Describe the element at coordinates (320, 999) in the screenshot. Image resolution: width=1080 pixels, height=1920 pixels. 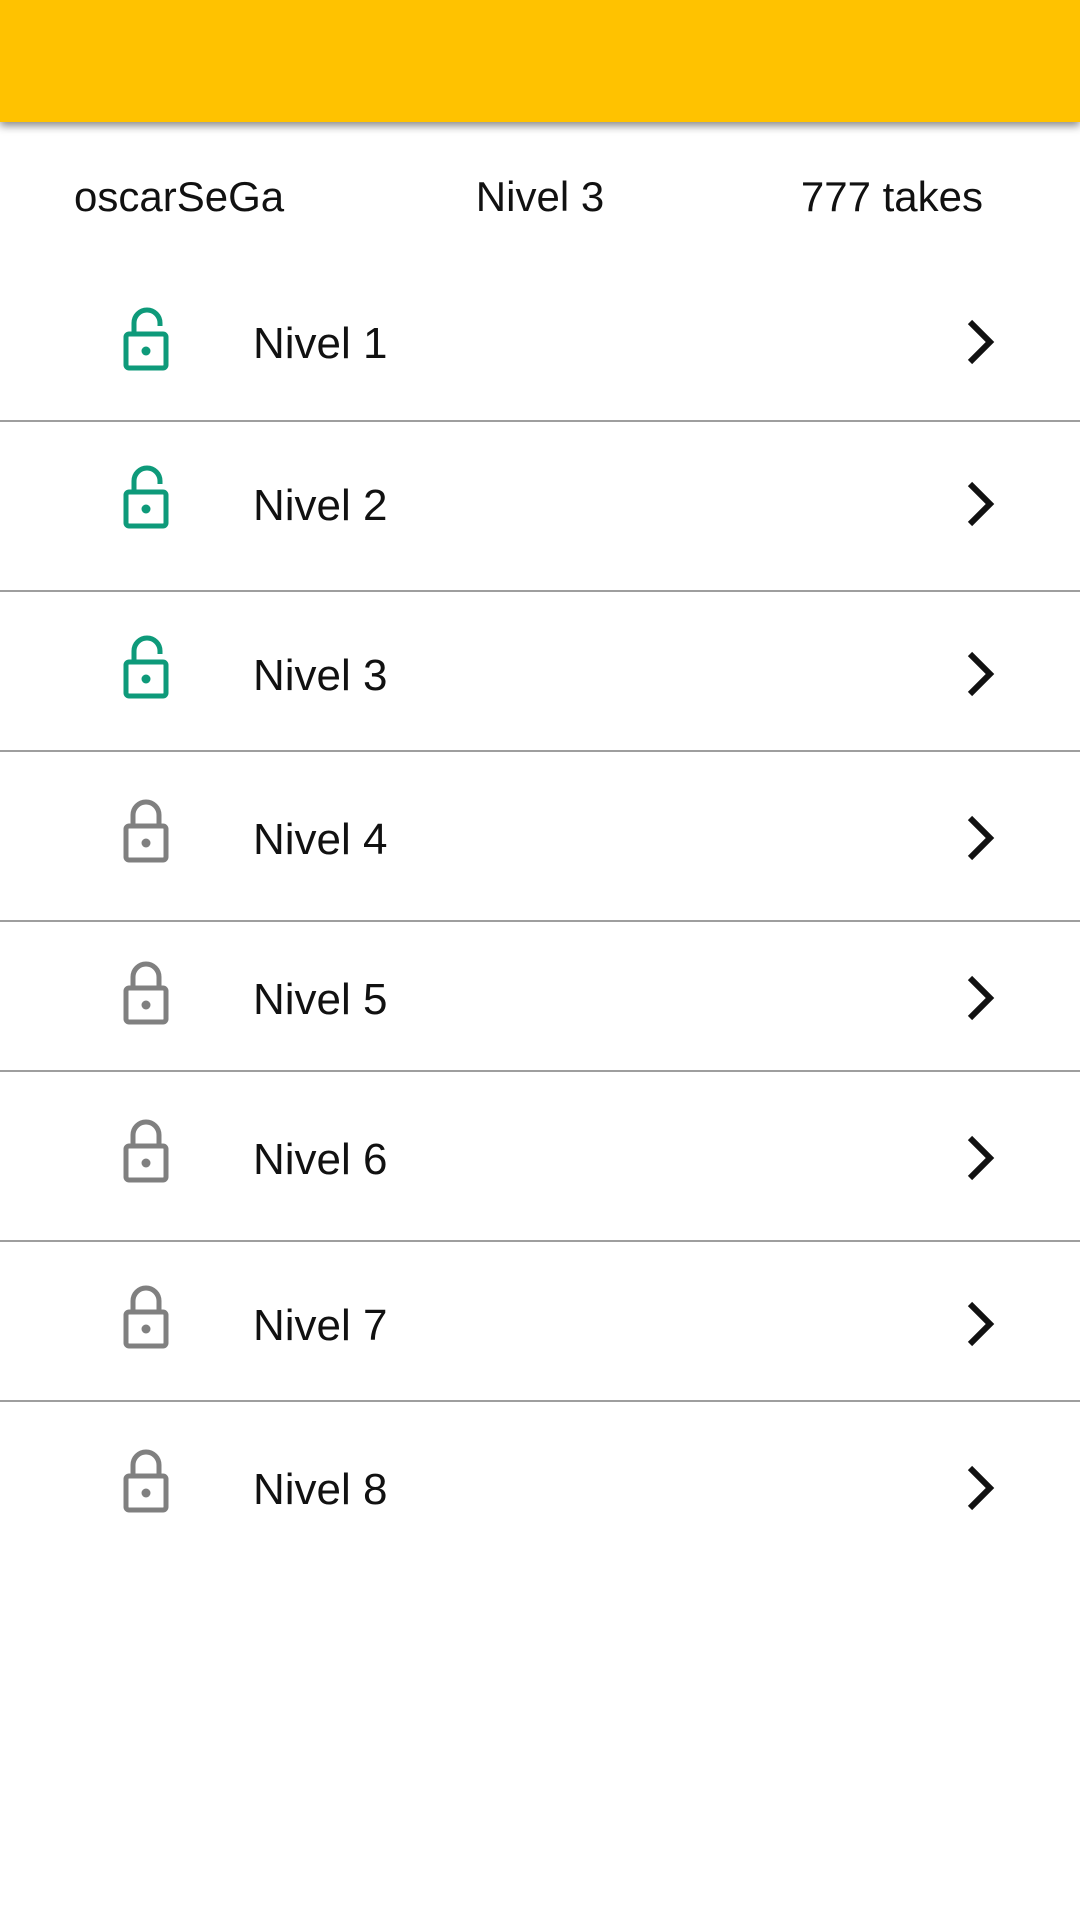
I see `level-label: Nivel 5` at that location.